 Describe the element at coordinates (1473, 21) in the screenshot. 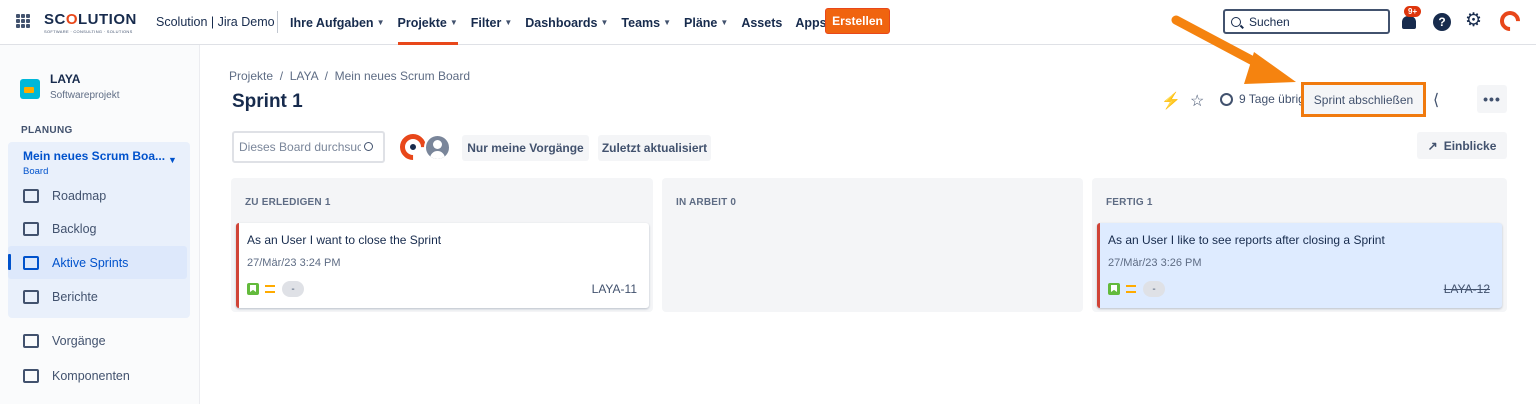

I see `gear-icon: ⚙` at that location.